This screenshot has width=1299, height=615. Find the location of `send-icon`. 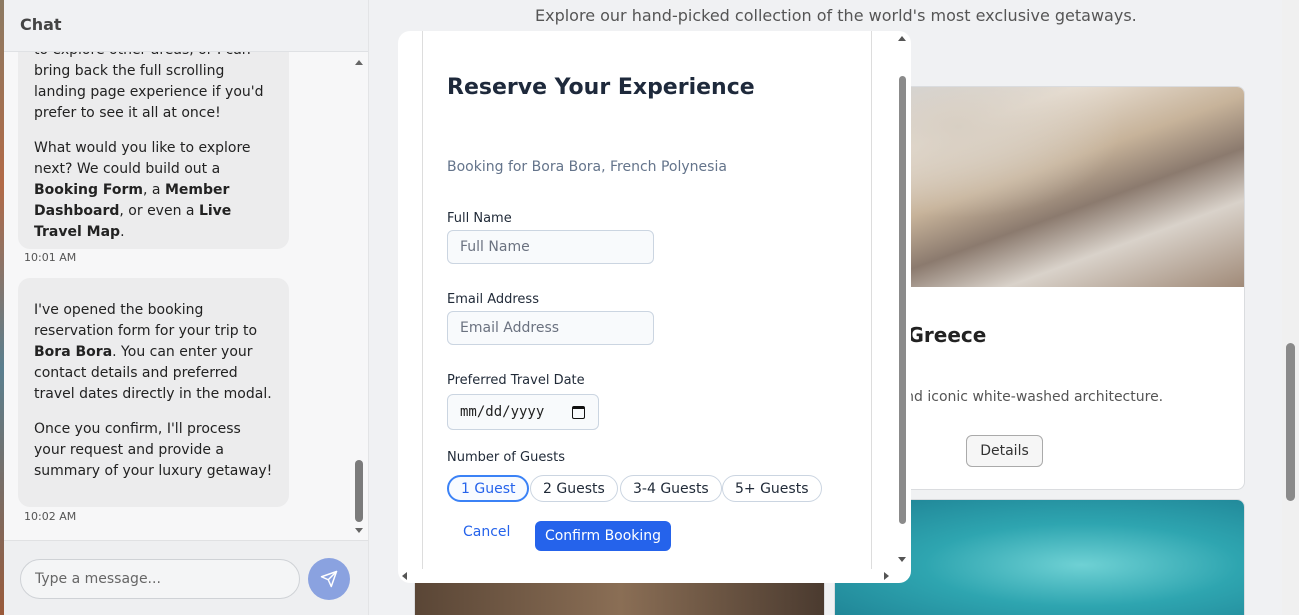

send-icon is located at coordinates (329, 579).